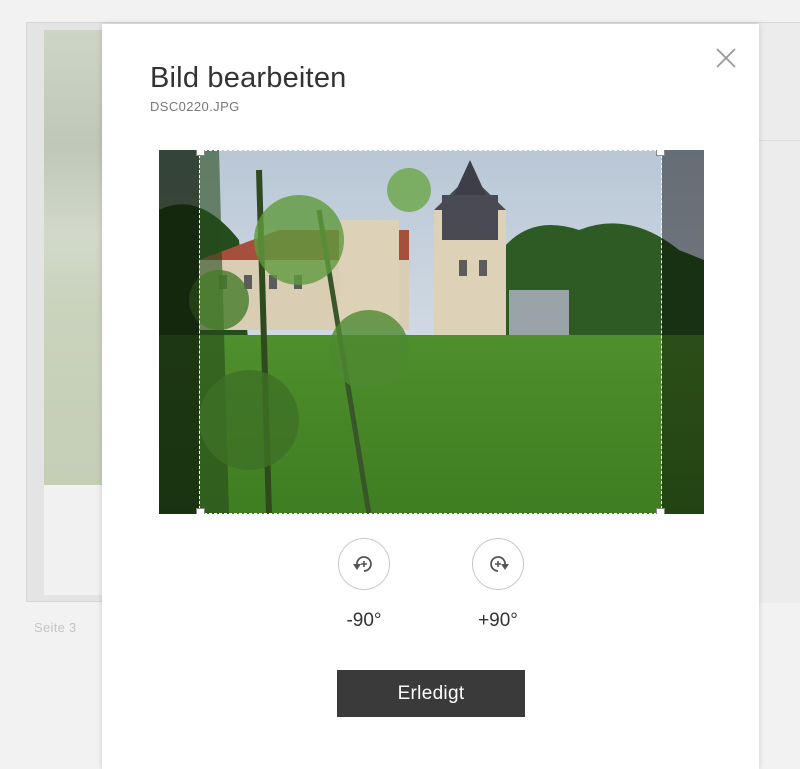 Image resolution: width=800 pixels, height=769 pixels. What do you see at coordinates (248, 78) in the screenshot?
I see `dialog-title: Bild bearbeiten` at bounding box center [248, 78].